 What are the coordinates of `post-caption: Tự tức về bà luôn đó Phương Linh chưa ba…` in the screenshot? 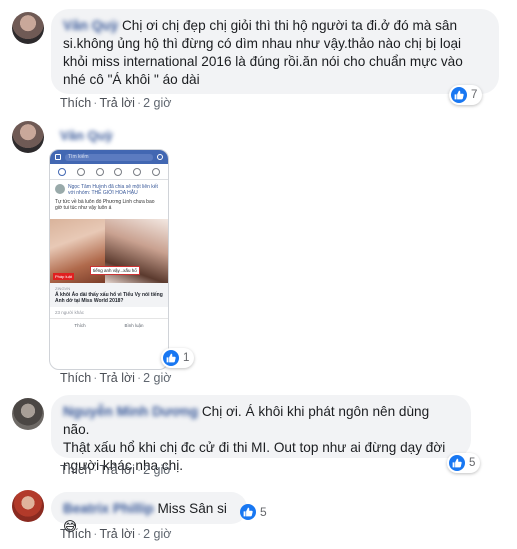 It's located at (105, 205).